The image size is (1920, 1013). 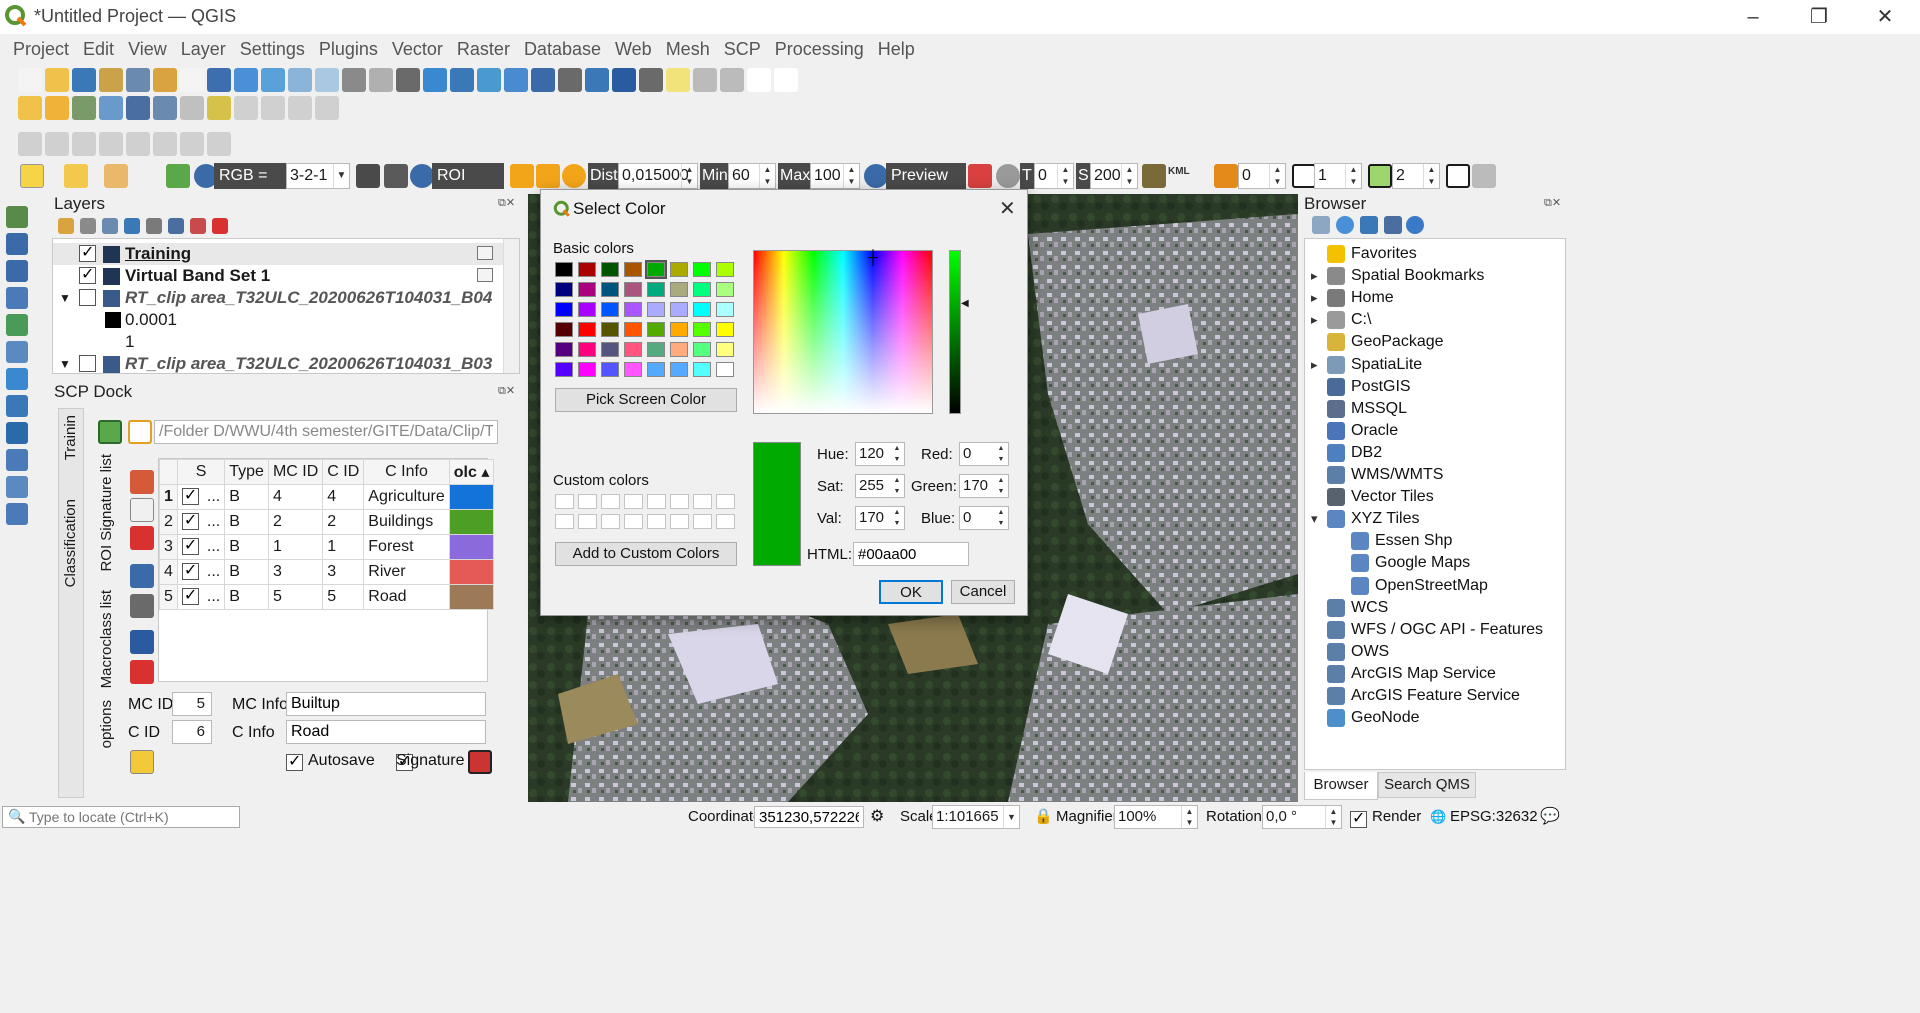 What do you see at coordinates (1314, 365) in the screenshot?
I see `expand-icon: ▸` at bounding box center [1314, 365].